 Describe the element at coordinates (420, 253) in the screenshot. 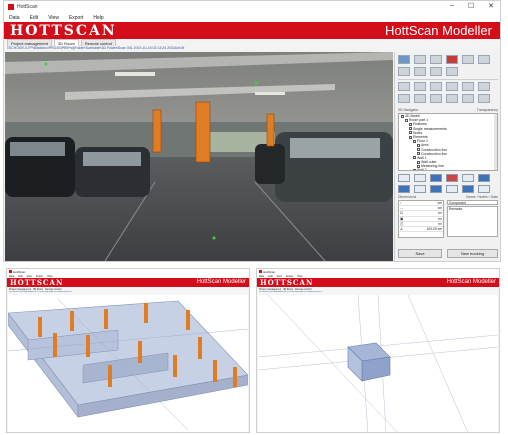

I see `save-button: Save` at that location.